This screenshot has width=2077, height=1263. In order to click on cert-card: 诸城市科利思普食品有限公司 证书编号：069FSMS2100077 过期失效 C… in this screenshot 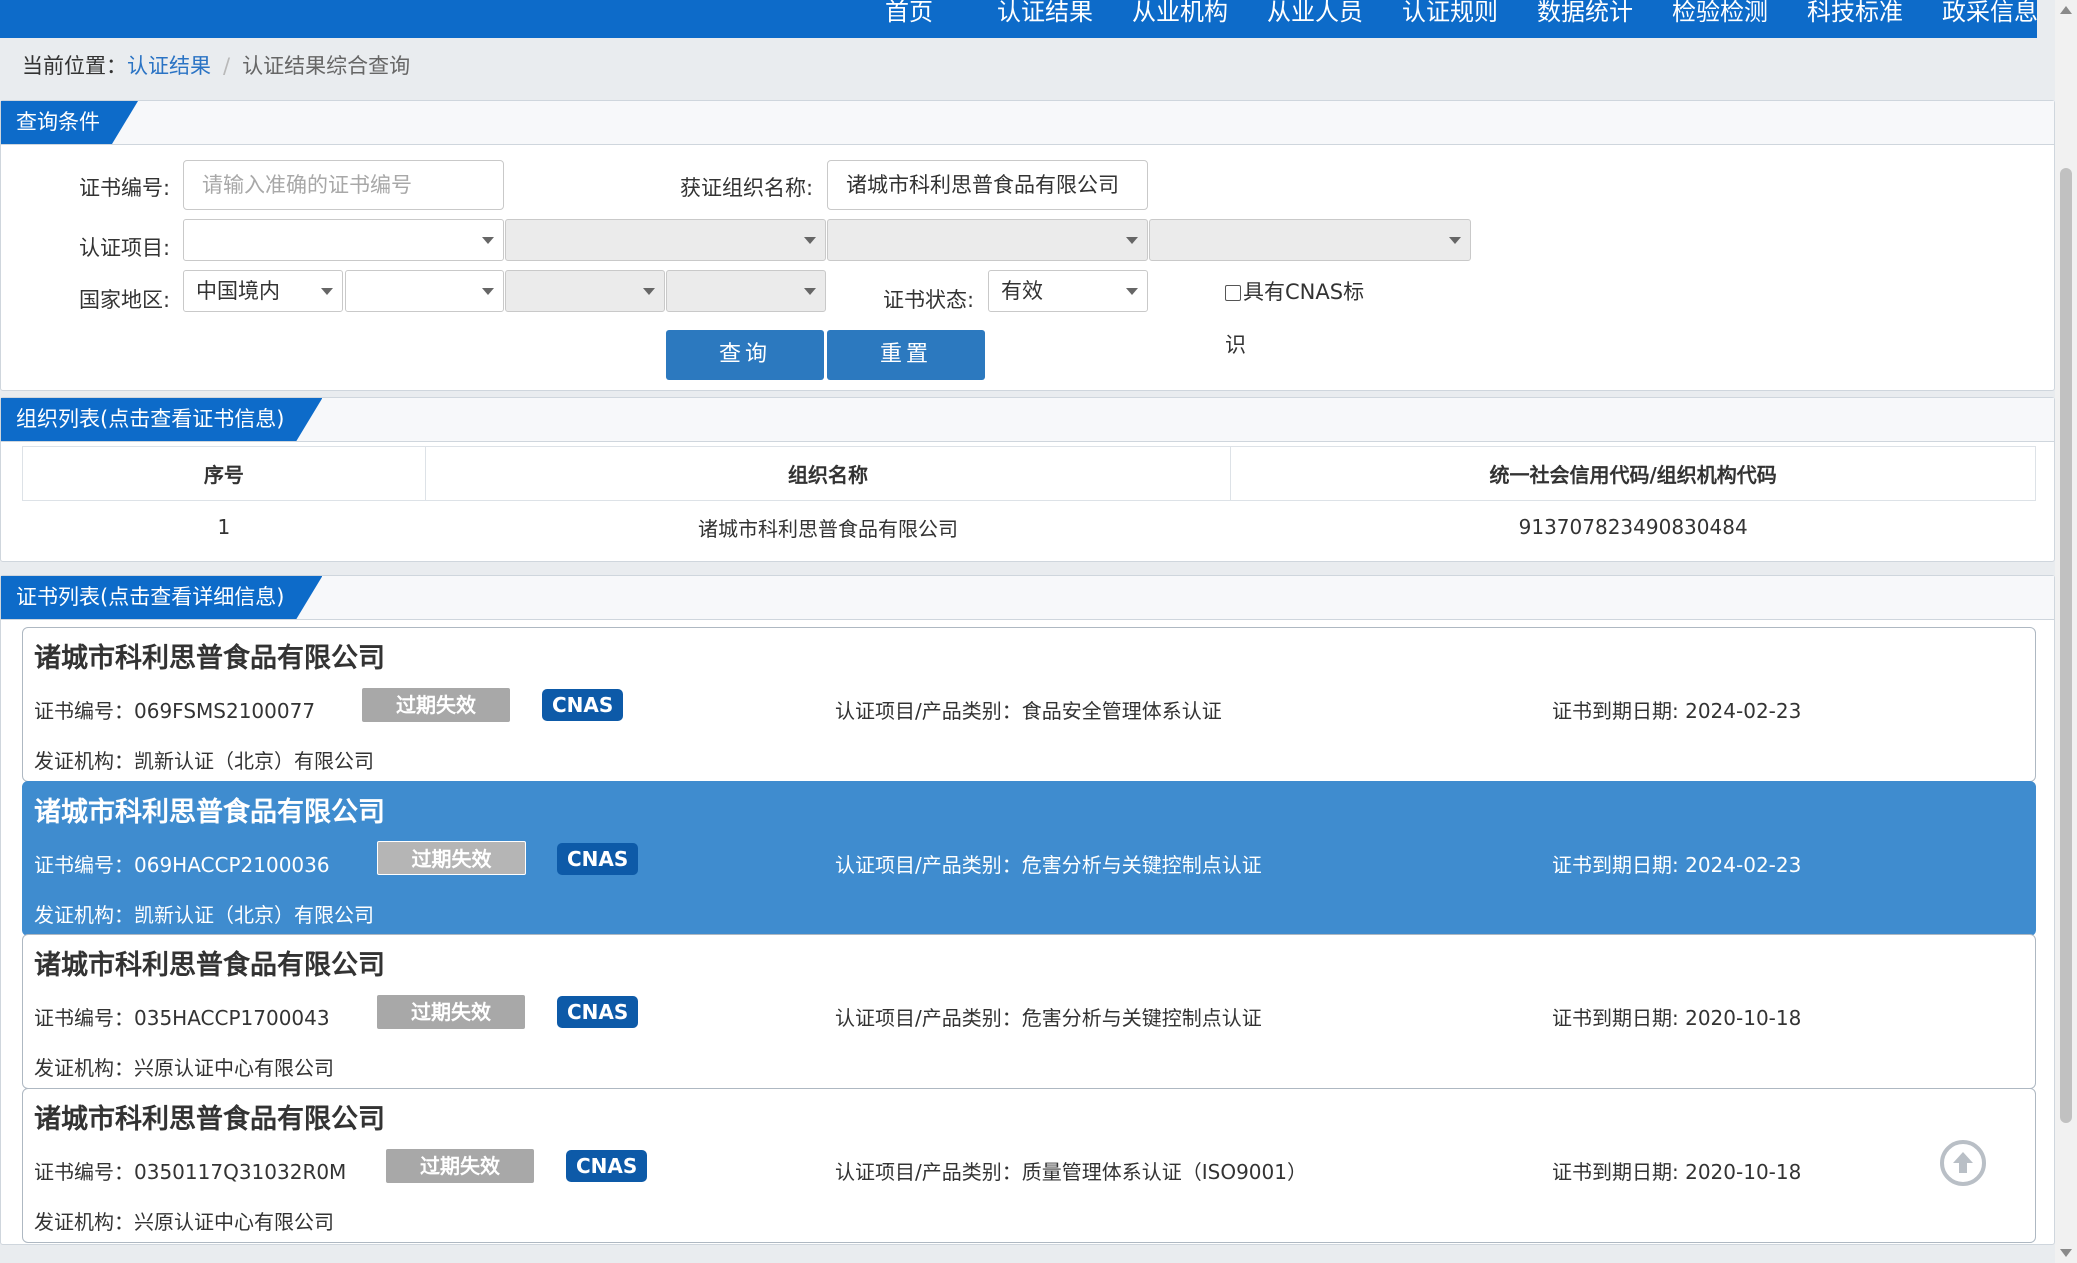, I will do `click(1029, 704)`.